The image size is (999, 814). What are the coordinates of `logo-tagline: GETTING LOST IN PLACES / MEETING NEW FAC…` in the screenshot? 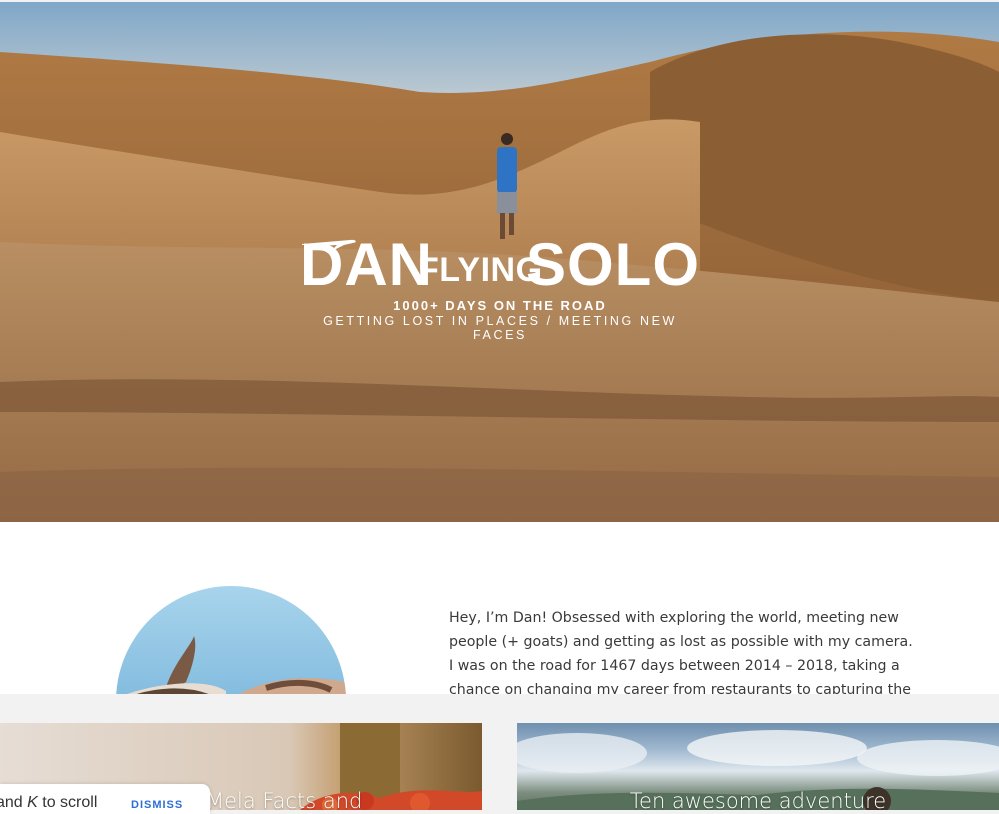 It's located at (500, 328).